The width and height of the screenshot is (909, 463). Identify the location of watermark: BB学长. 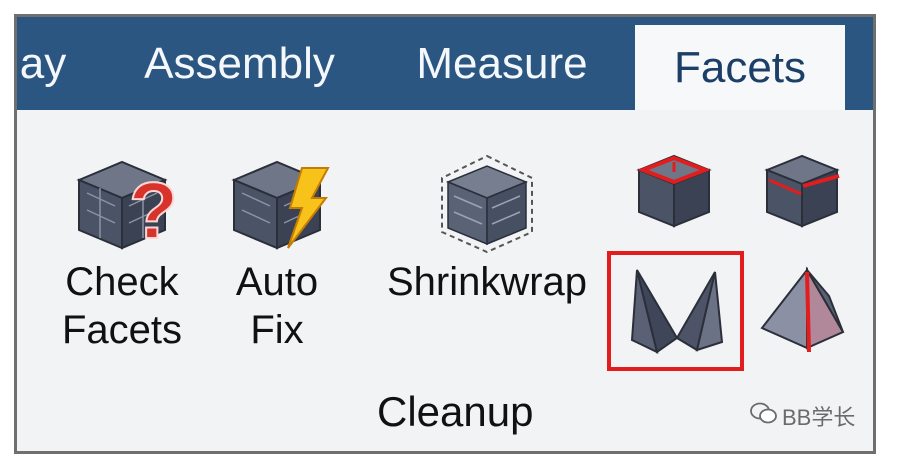
(802, 416).